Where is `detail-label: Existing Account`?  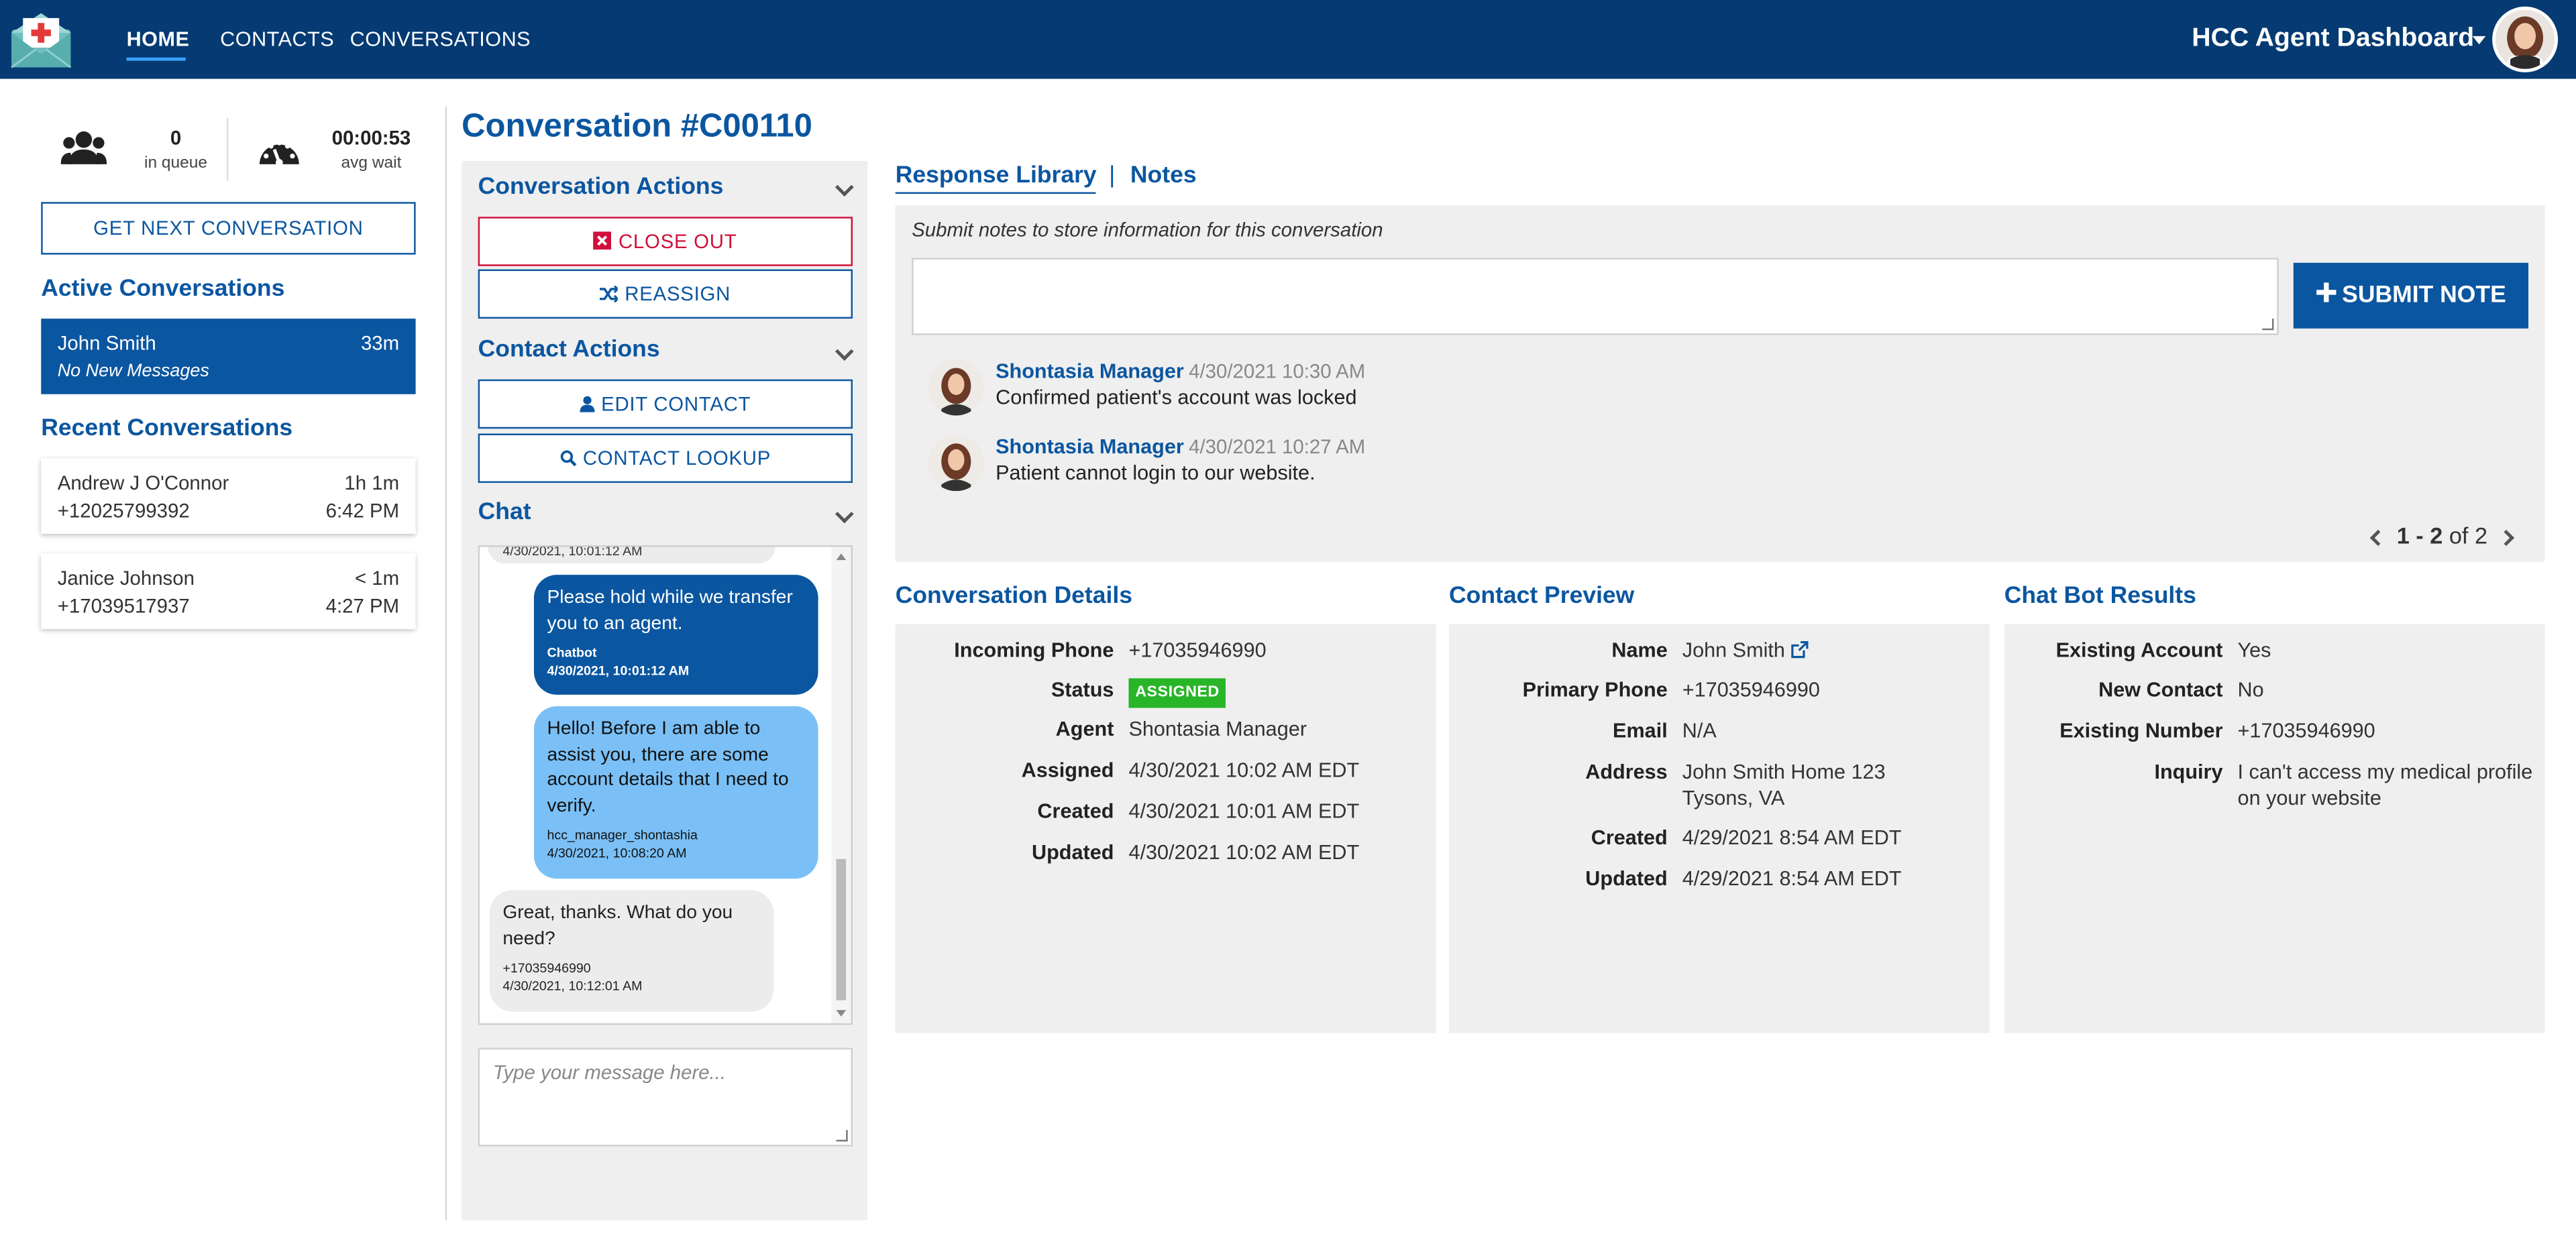
detail-label: Existing Account is located at coordinates (2139, 650).